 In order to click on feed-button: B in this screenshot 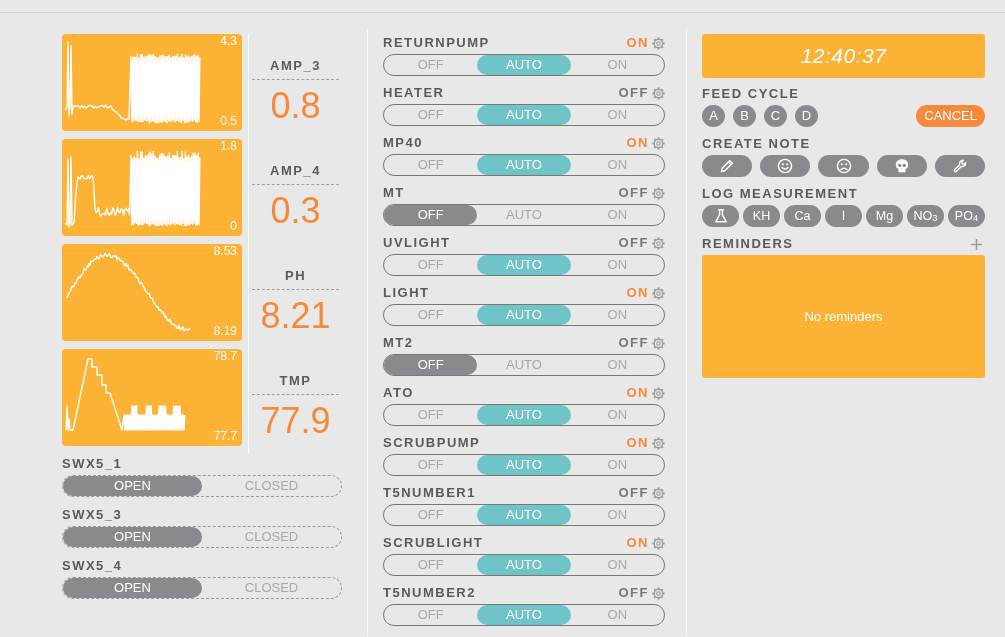, I will do `click(744, 116)`.